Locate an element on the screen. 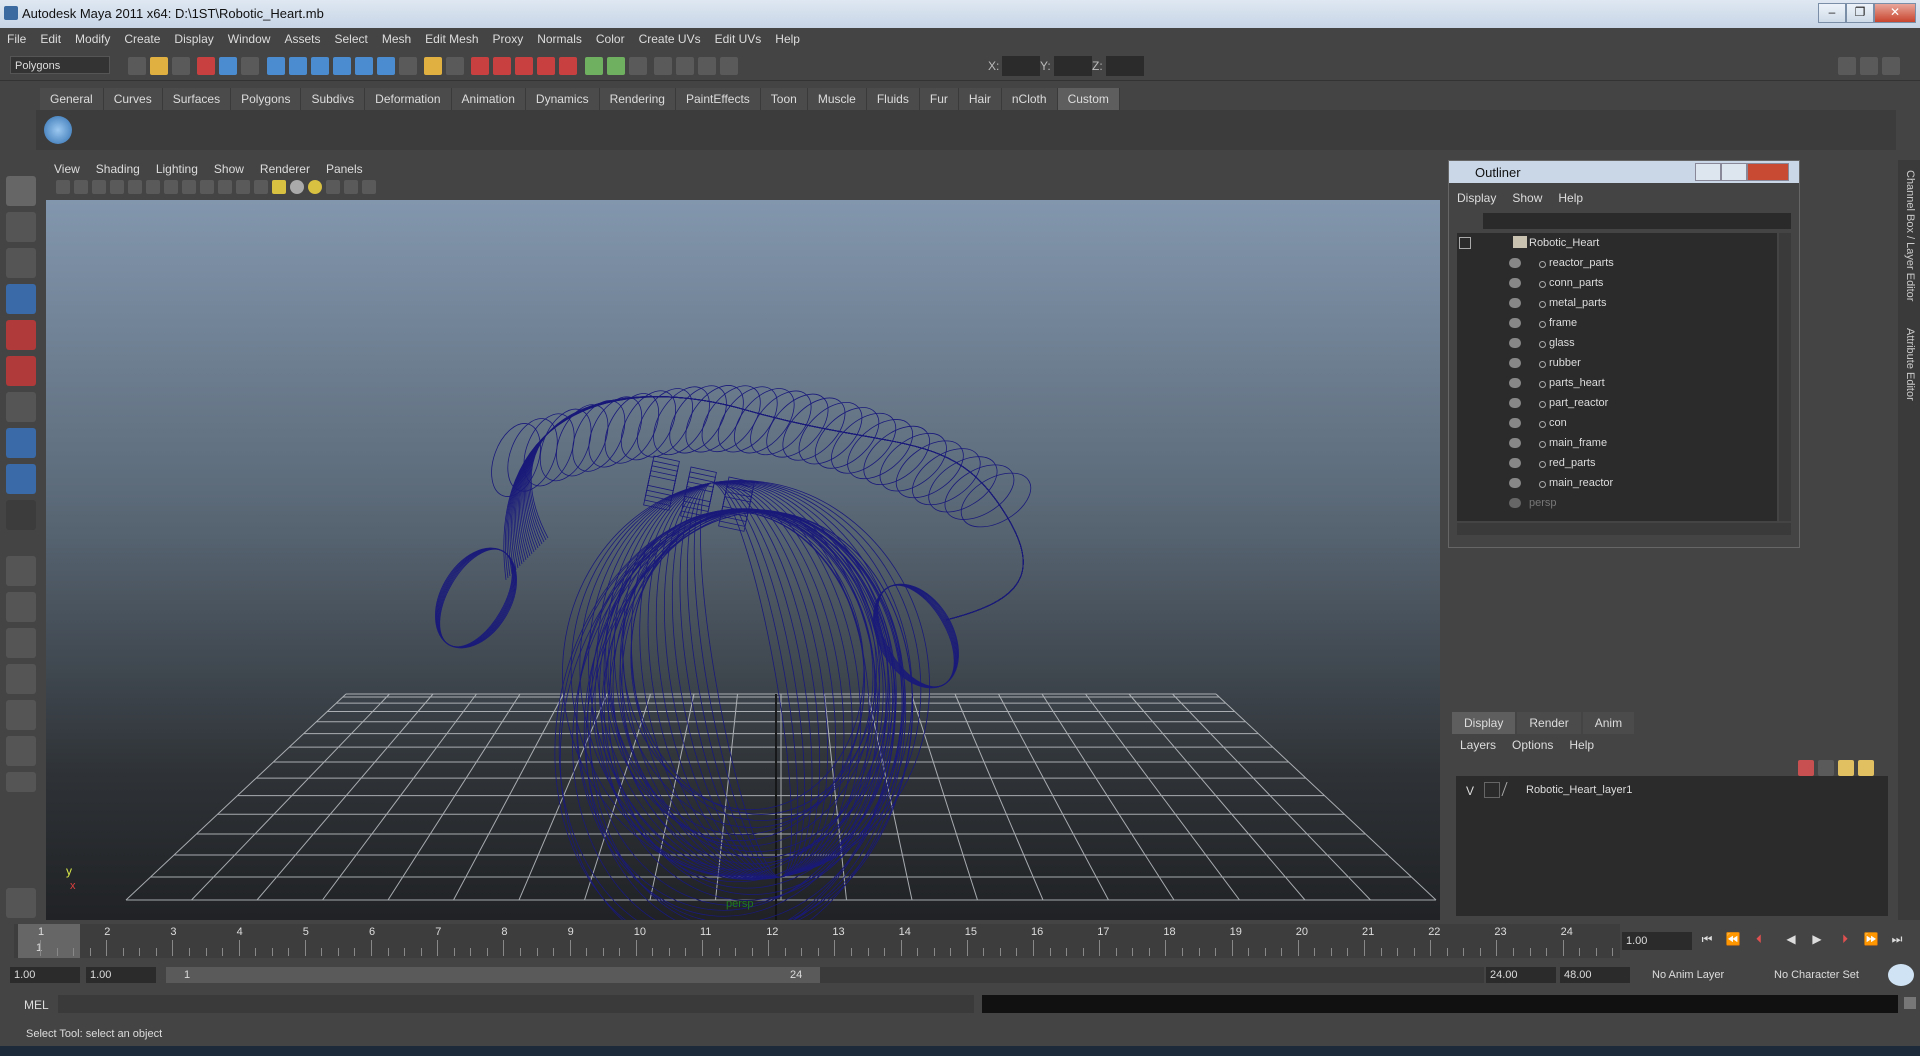  film-gate-icon is located at coordinates (153, 187).